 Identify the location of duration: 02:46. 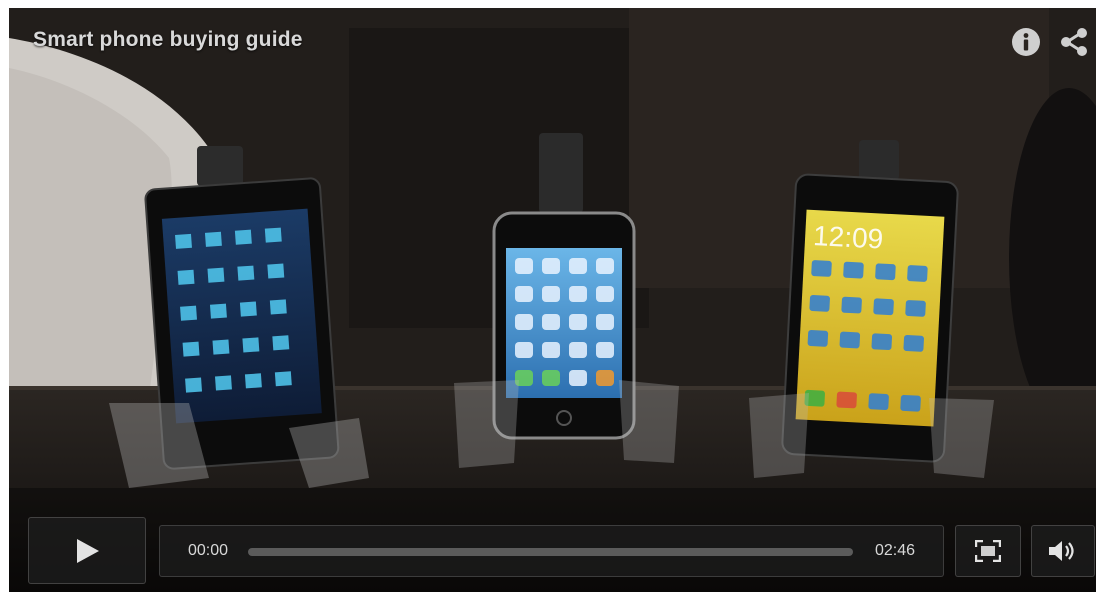
(894, 550).